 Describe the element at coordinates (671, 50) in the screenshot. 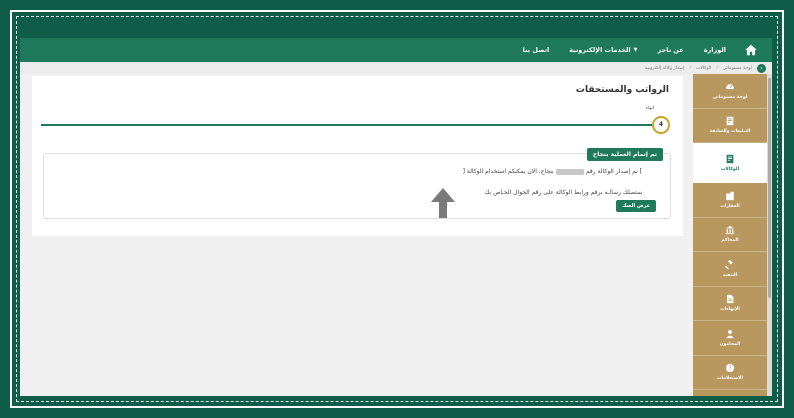

I see `nav-about-najiz: عن ناجز` at that location.